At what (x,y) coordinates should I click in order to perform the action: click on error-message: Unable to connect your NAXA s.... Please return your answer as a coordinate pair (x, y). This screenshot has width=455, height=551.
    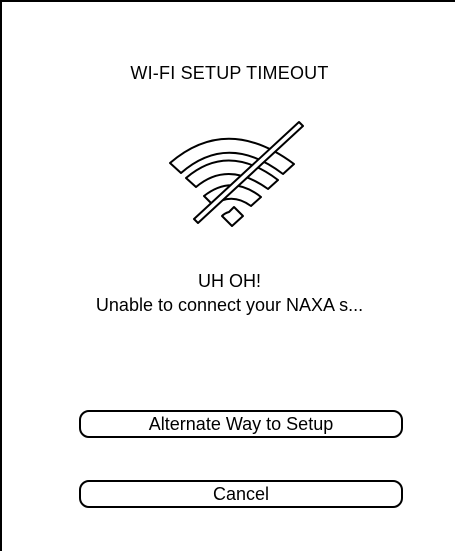
    Looking at the image, I should click on (229, 305).